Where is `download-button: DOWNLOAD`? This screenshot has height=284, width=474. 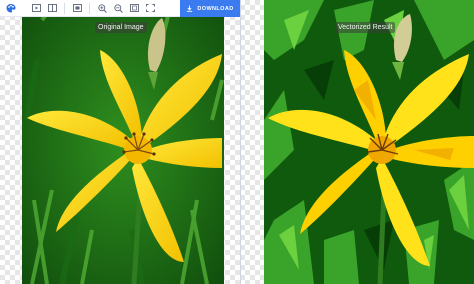
download-button: DOWNLOAD is located at coordinates (210, 8).